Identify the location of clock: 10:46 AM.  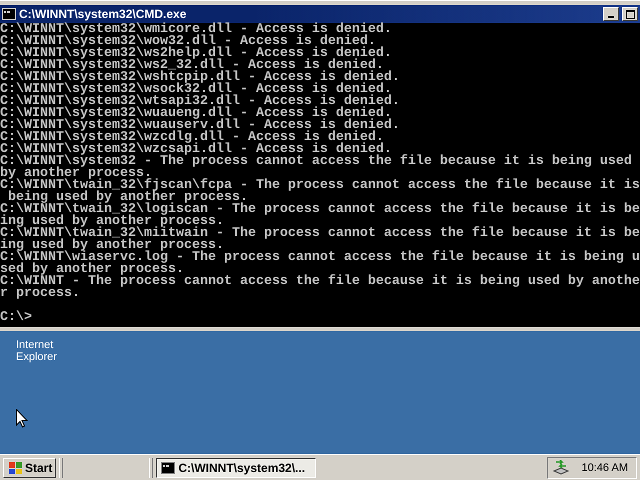
(605, 468).